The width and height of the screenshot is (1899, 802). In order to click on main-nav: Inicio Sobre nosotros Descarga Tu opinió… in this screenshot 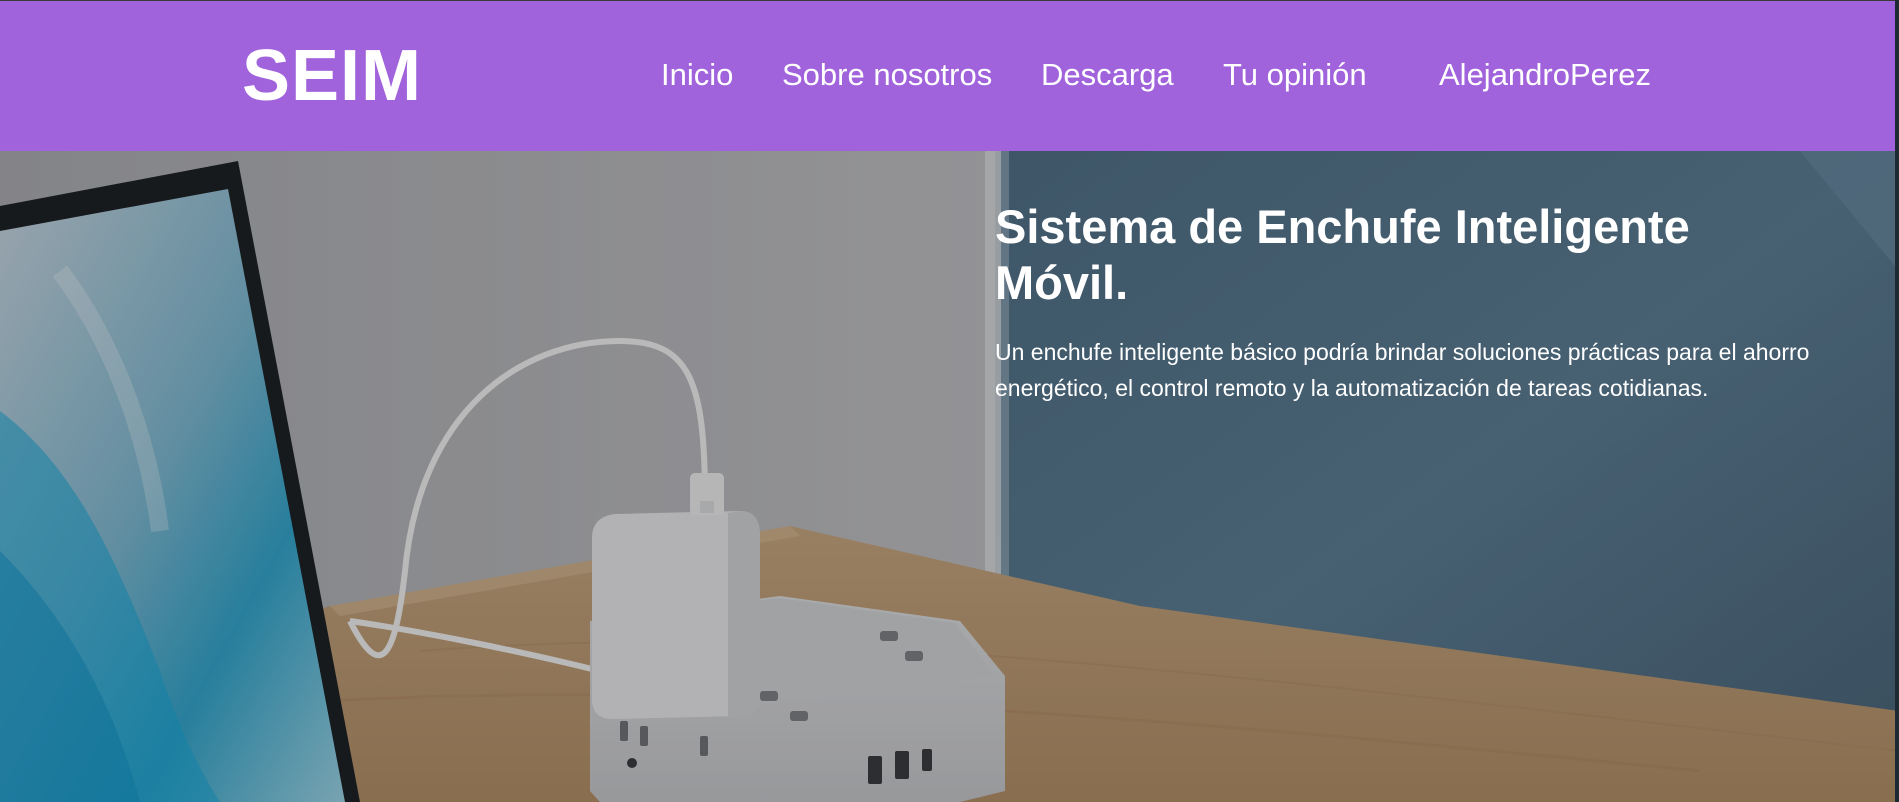, I will do `click(949, 75)`.